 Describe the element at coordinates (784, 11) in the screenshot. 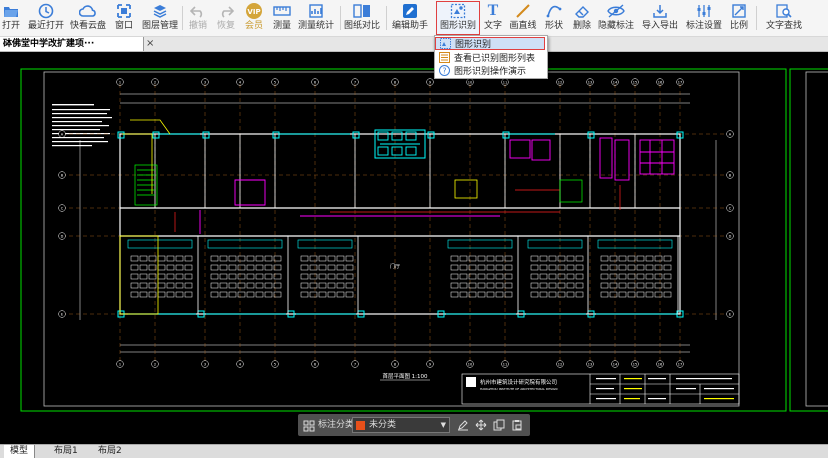

I see `text-search-icon` at that location.